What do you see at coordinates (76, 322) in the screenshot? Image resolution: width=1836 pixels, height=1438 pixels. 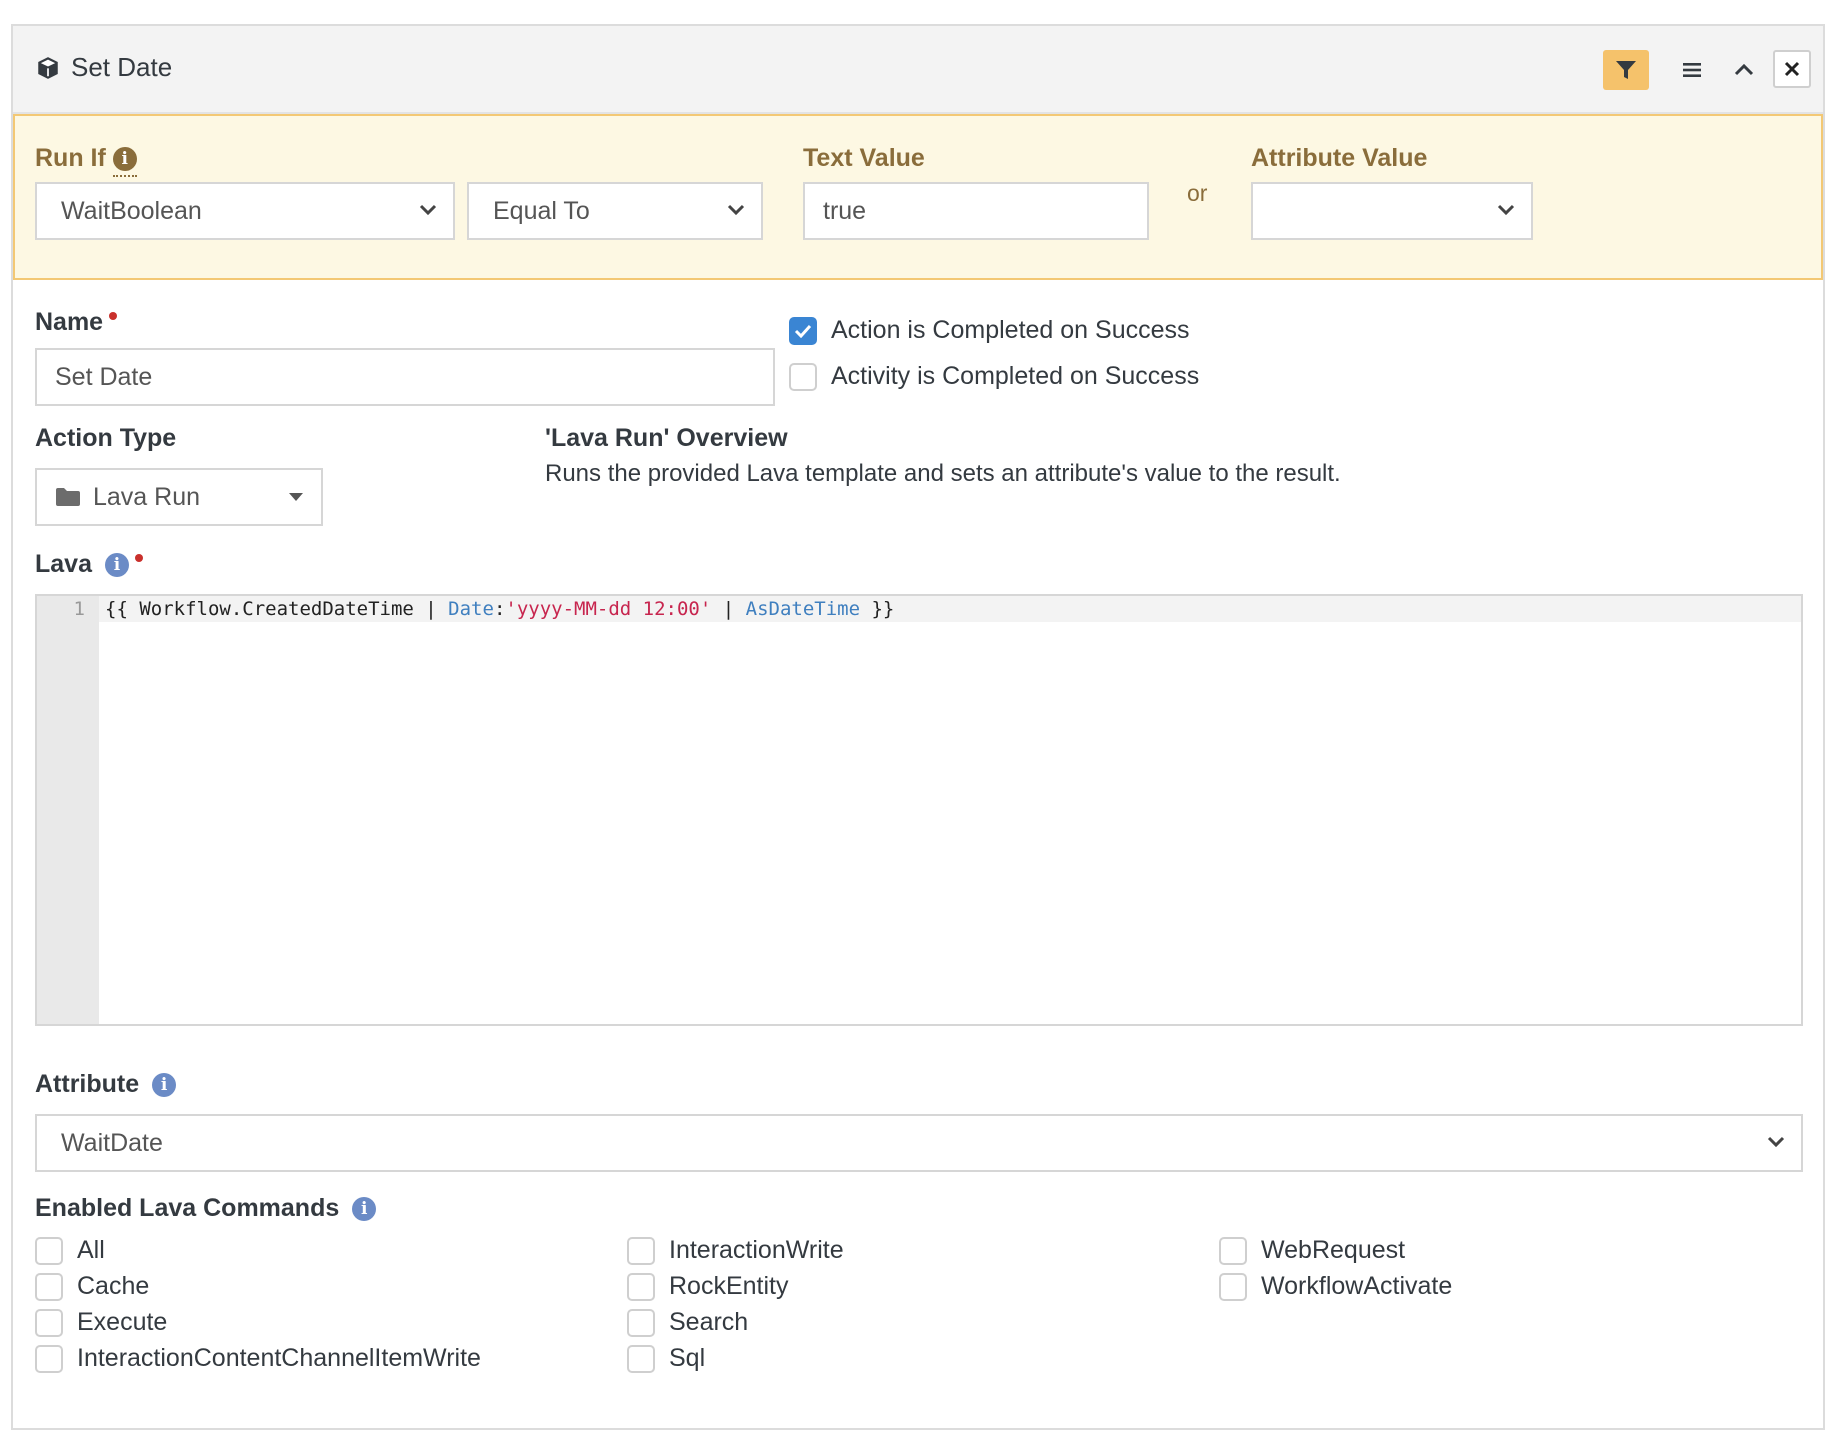 I see `name-label: Name` at bounding box center [76, 322].